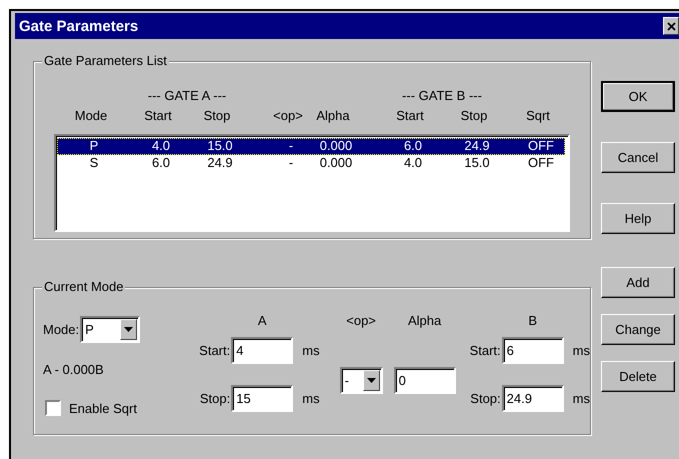  I want to click on list-row: S 6.0 24.9 - 0.000 4.0 15.0 OFF, so click(311, 163).